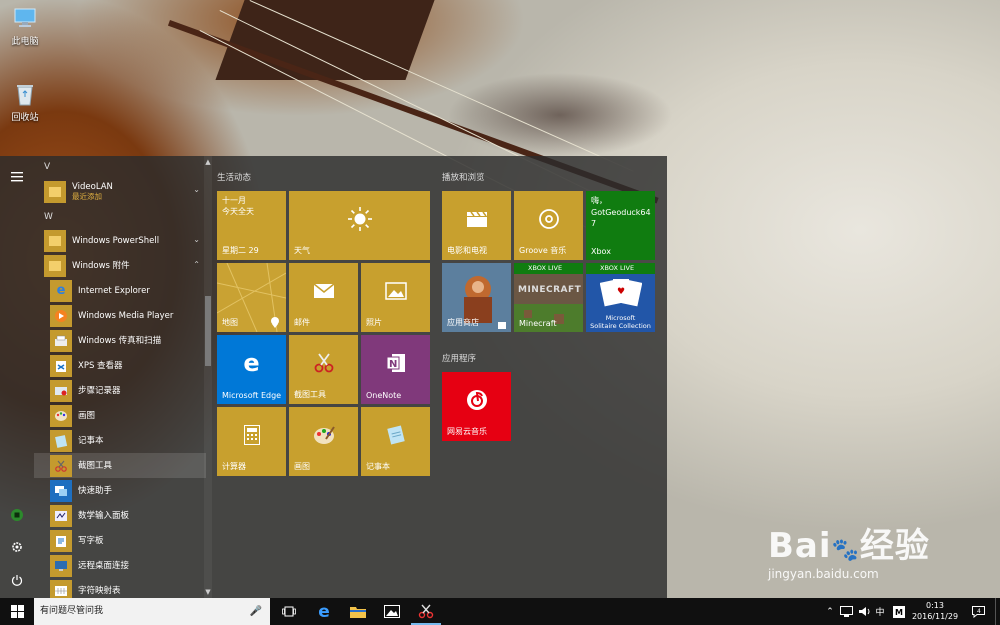 Image resolution: width=1000 pixels, height=625 pixels. Describe the element at coordinates (997, 611) in the screenshot. I see `show-desktop-button` at that location.